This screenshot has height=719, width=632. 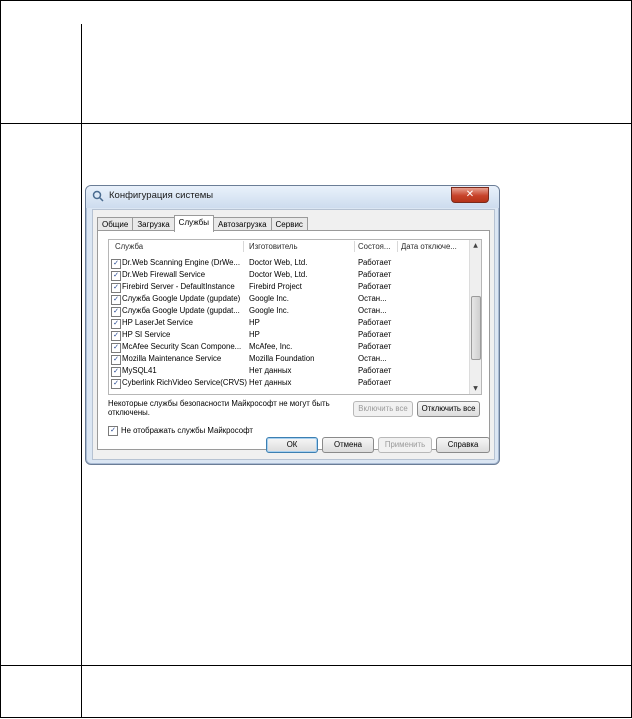 I want to click on column-header-service: Служба, so click(x=129, y=246).